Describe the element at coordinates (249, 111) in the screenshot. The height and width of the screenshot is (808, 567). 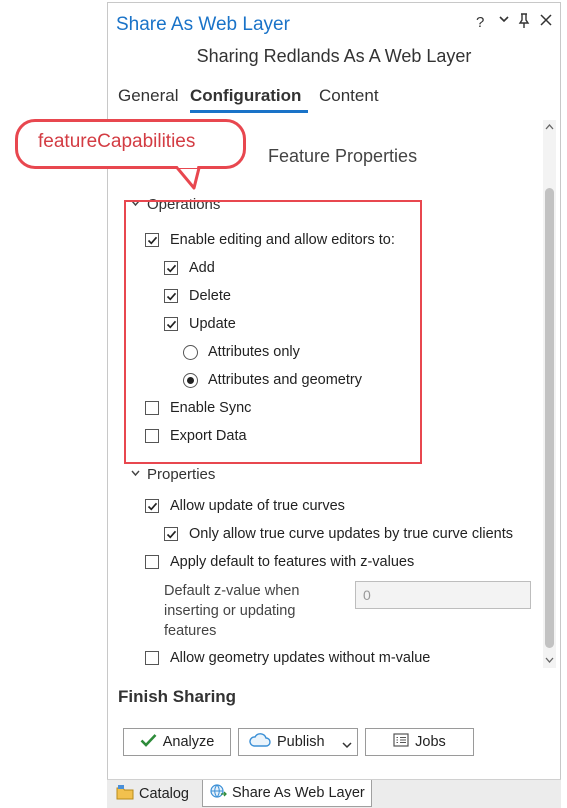
I see `active-tab-indicator` at that location.